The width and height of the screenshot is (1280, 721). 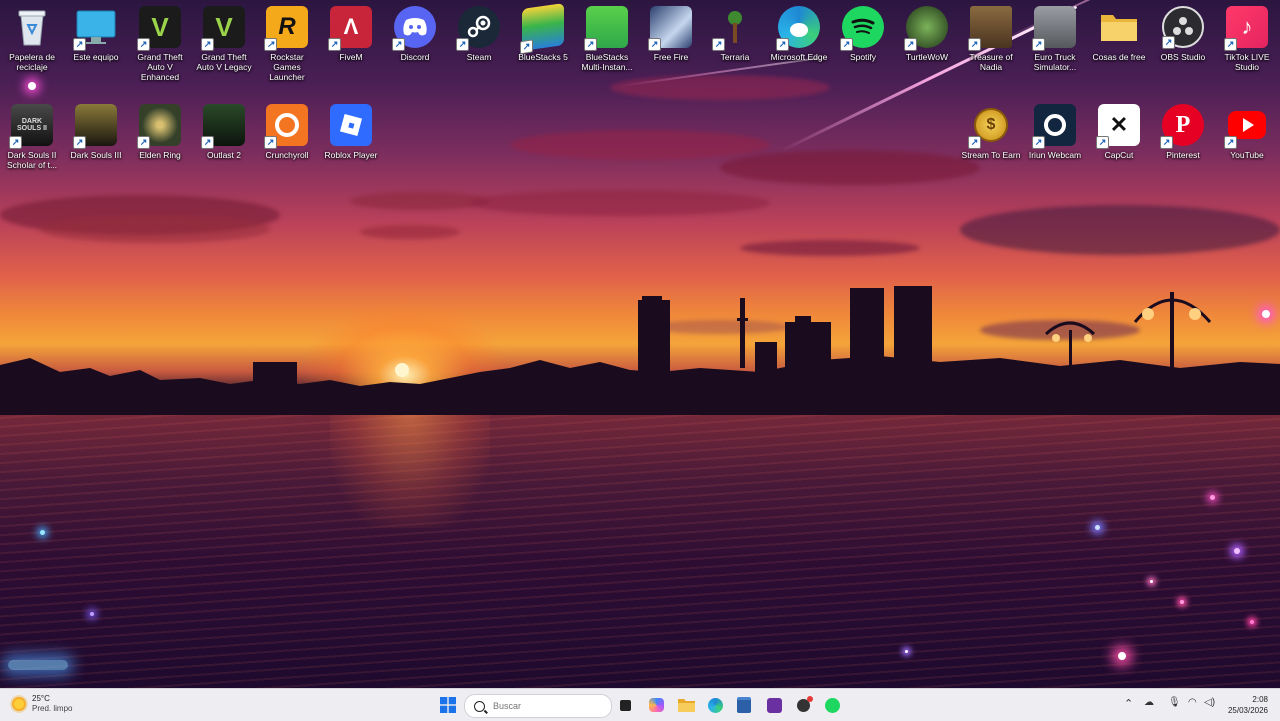 I want to click on icon-label: Terraria, so click(x=735, y=57).